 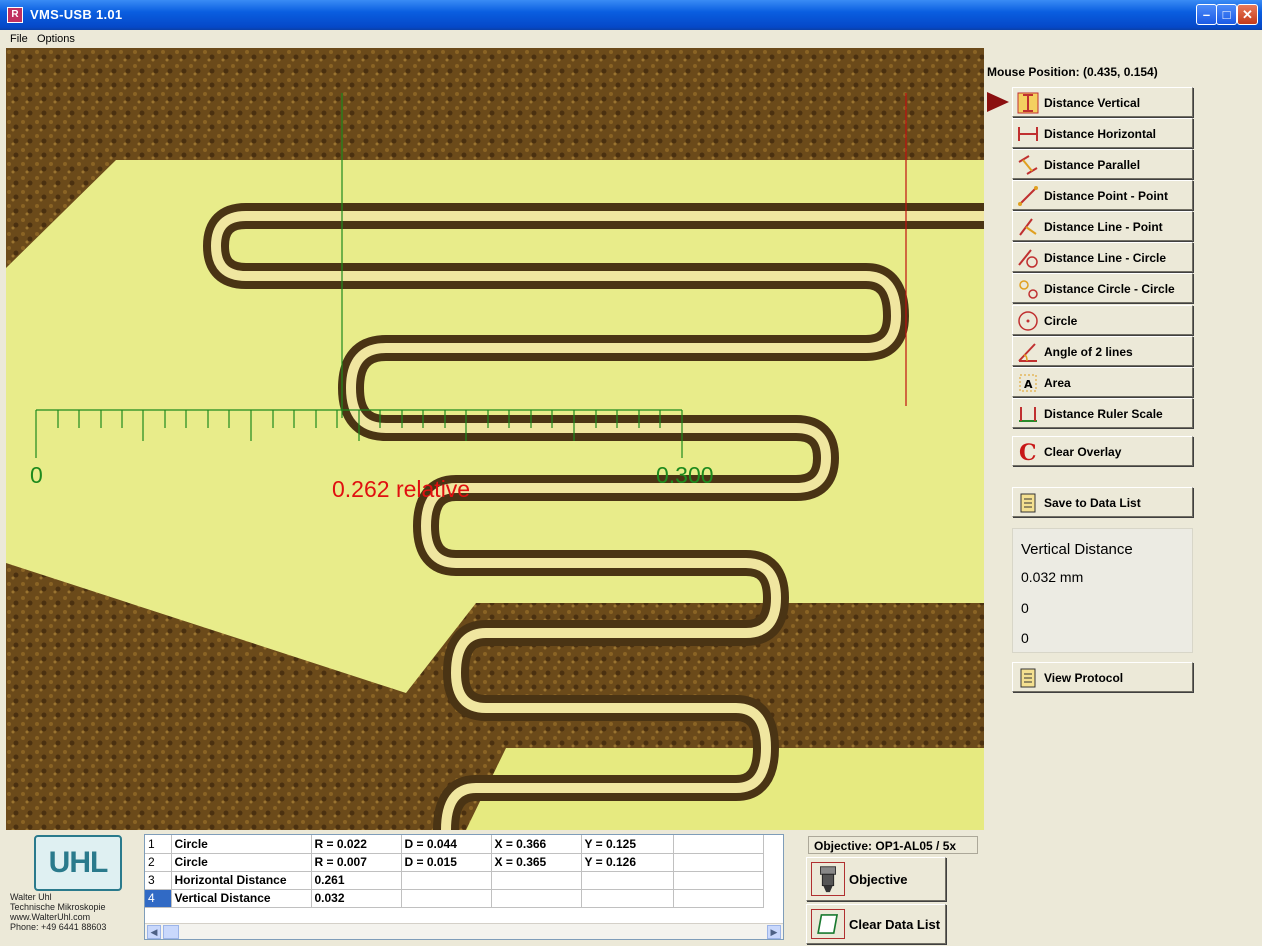 I want to click on parallel-distance-icon, so click(x=1028, y=165).